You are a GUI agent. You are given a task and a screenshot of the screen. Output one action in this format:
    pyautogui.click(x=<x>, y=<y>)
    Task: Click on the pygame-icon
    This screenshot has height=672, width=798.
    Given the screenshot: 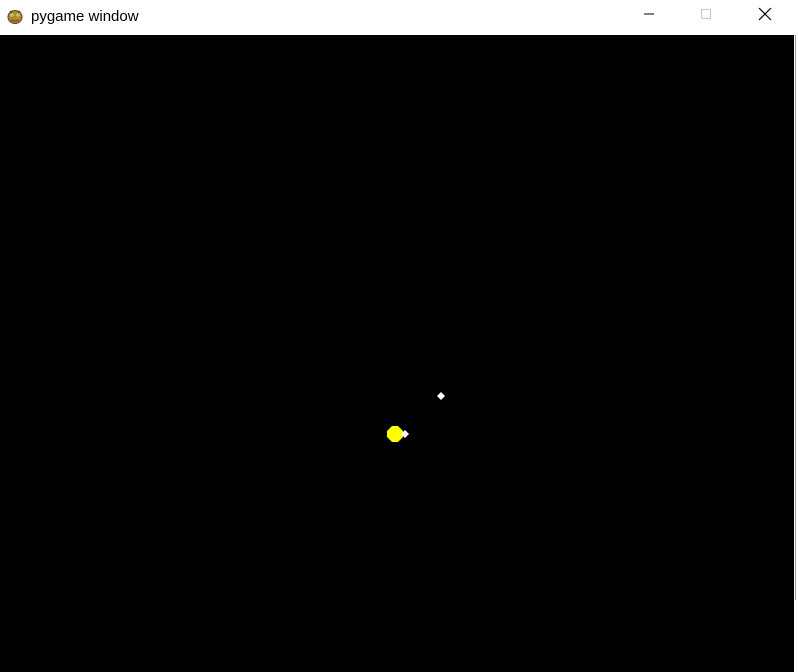 What is the action you would take?
    pyautogui.click(x=15, y=16)
    